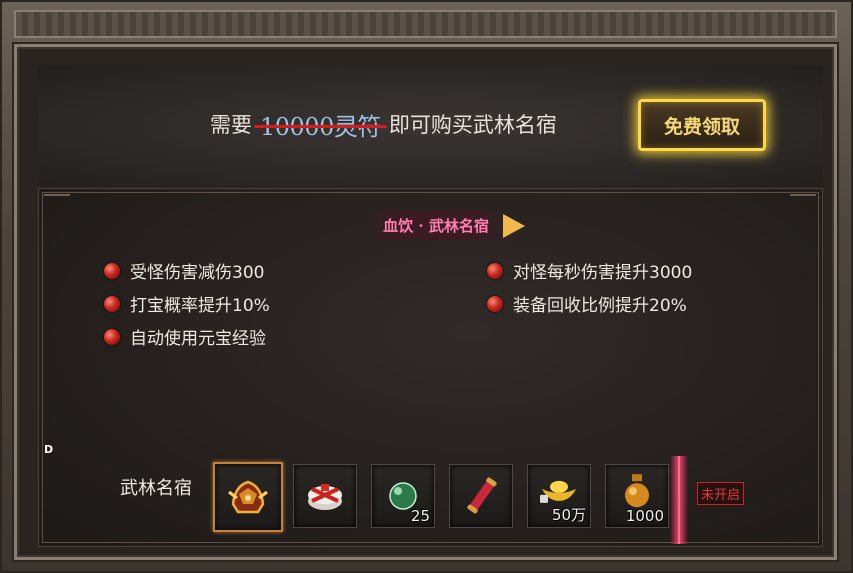 Image resolution: width=853 pixels, height=573 pixels. I want to click on free-claim-button: 免费领取, so click(702, 125).